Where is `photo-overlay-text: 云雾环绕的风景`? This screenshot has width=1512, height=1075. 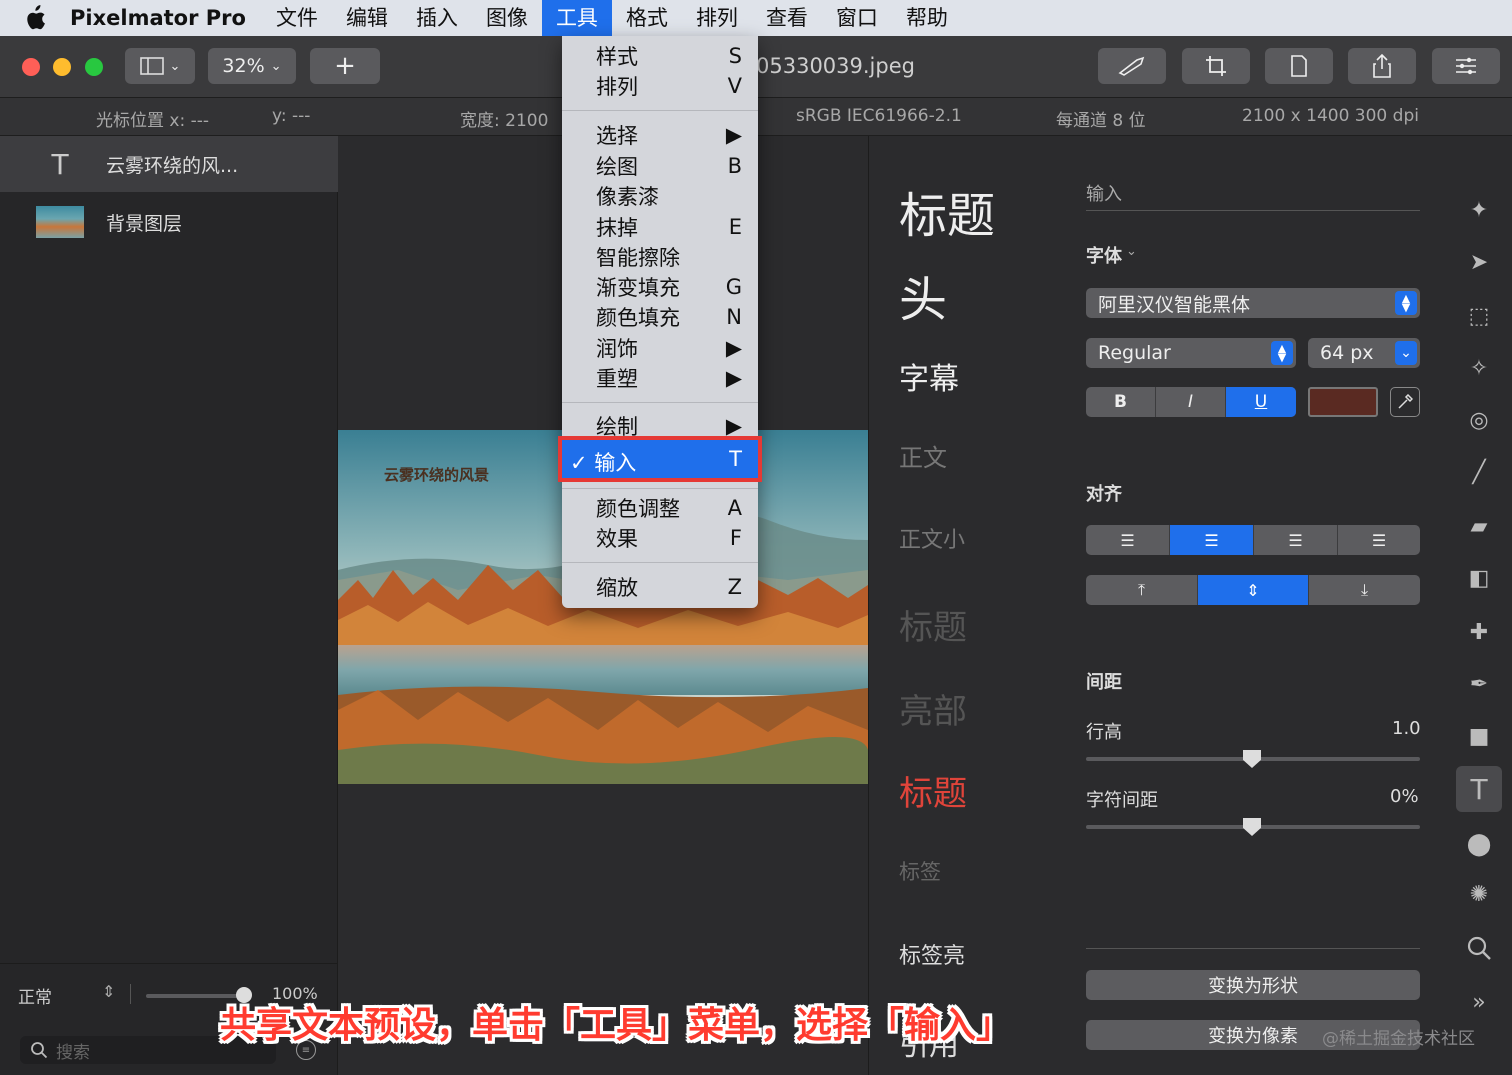
photo-overlay-text: 云雾环绕的风景 is located at coordinates (436, 474).